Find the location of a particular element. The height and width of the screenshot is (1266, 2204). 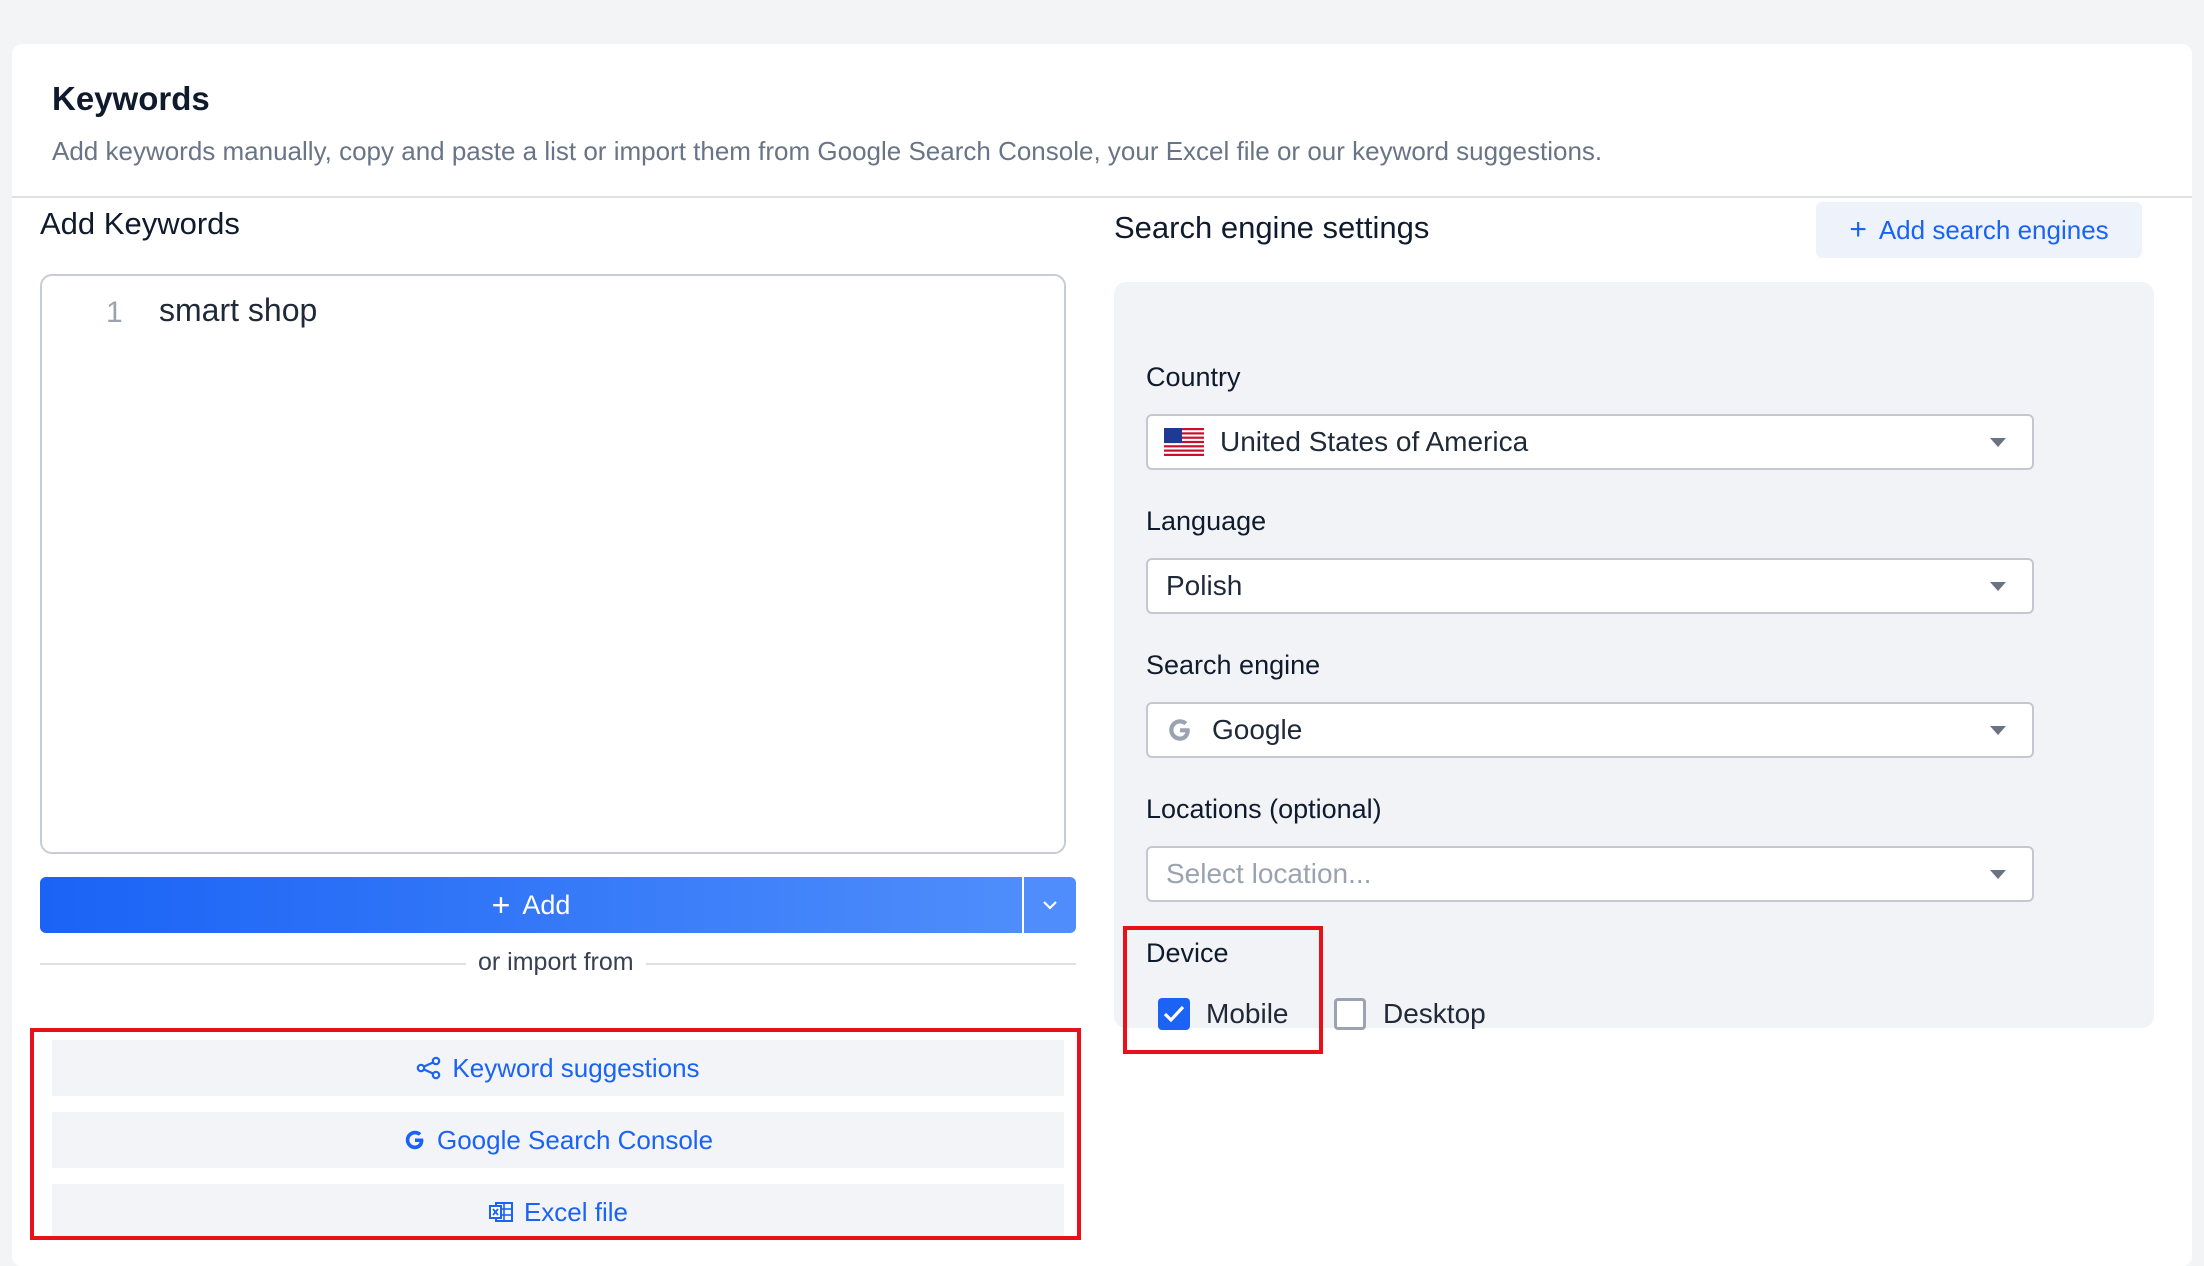

search-engine-select: Google is located at coordinates (1590, 730).